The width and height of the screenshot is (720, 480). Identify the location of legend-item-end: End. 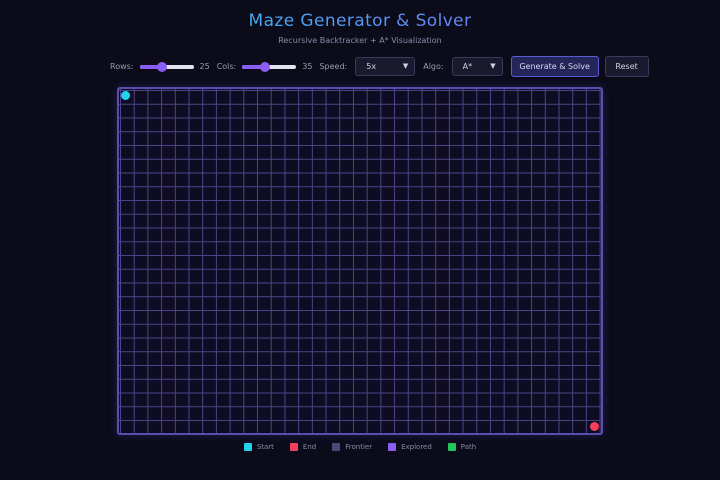
(303, 447).